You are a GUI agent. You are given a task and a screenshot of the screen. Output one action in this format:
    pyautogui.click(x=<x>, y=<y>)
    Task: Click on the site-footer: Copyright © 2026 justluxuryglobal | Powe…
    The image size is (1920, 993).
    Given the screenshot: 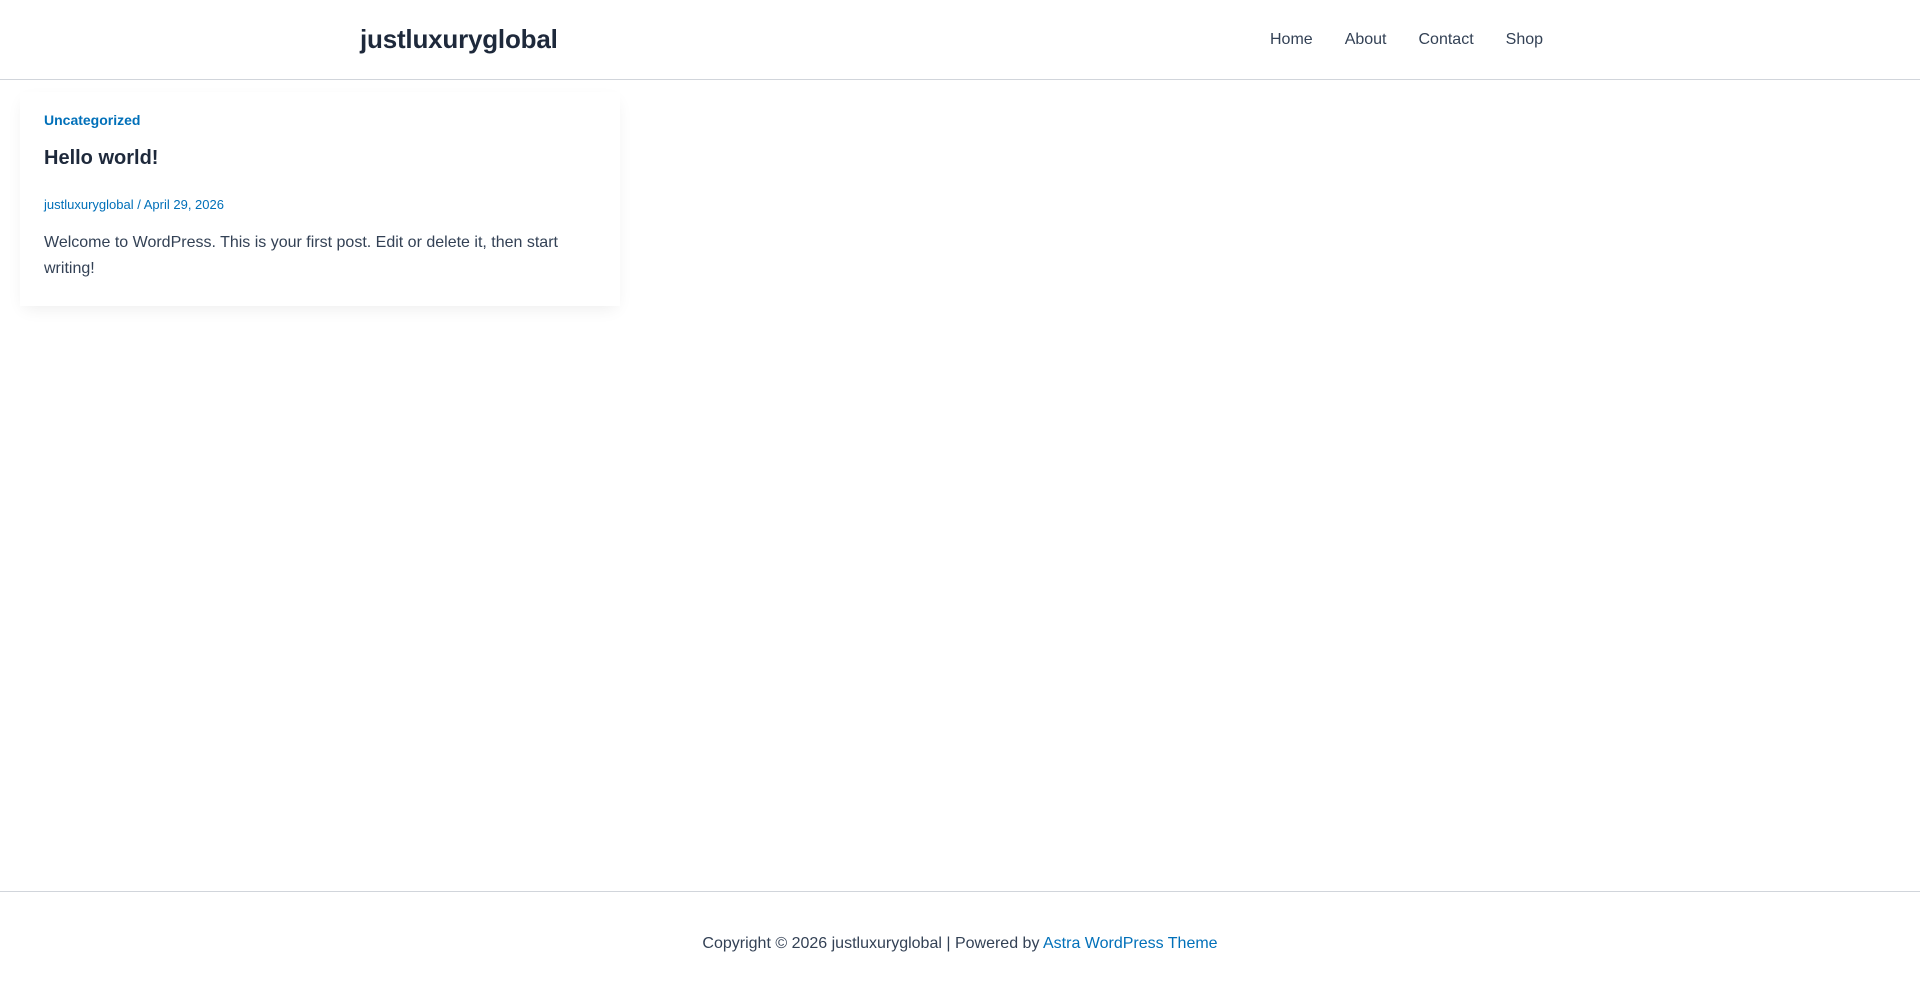 What is the action you would take?
    pyautogui.click(x=960, y=942)
    